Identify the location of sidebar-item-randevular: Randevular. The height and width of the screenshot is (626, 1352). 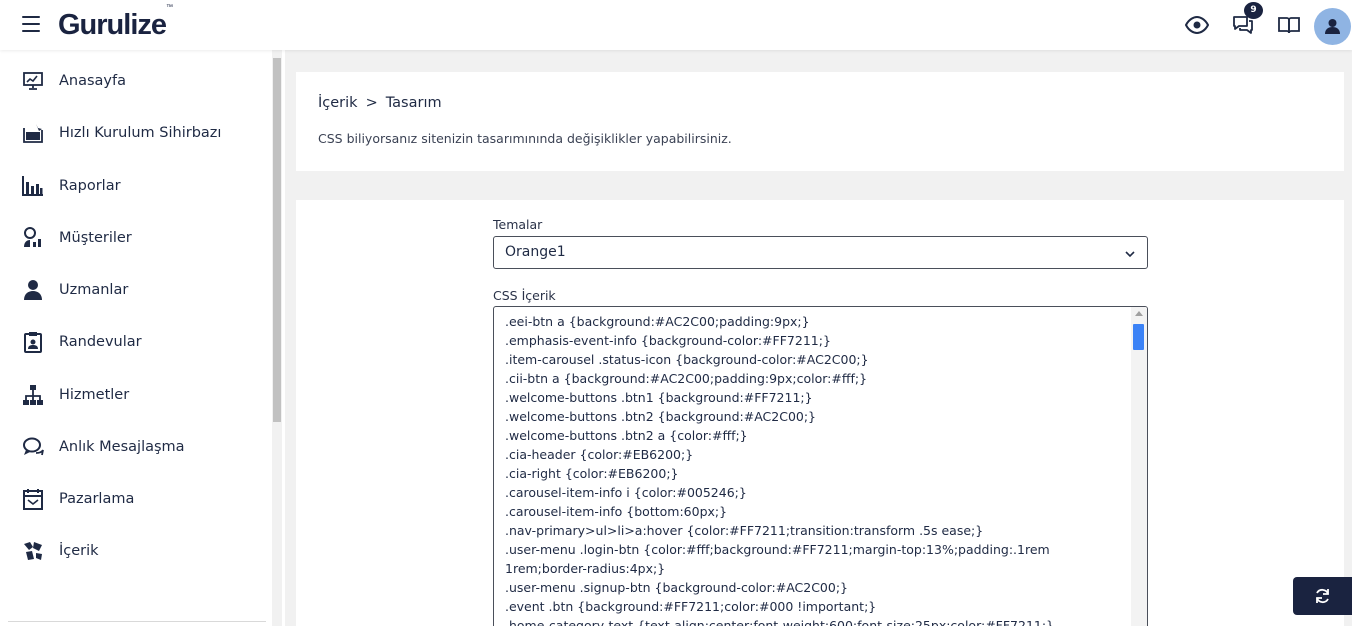
(135, 342).